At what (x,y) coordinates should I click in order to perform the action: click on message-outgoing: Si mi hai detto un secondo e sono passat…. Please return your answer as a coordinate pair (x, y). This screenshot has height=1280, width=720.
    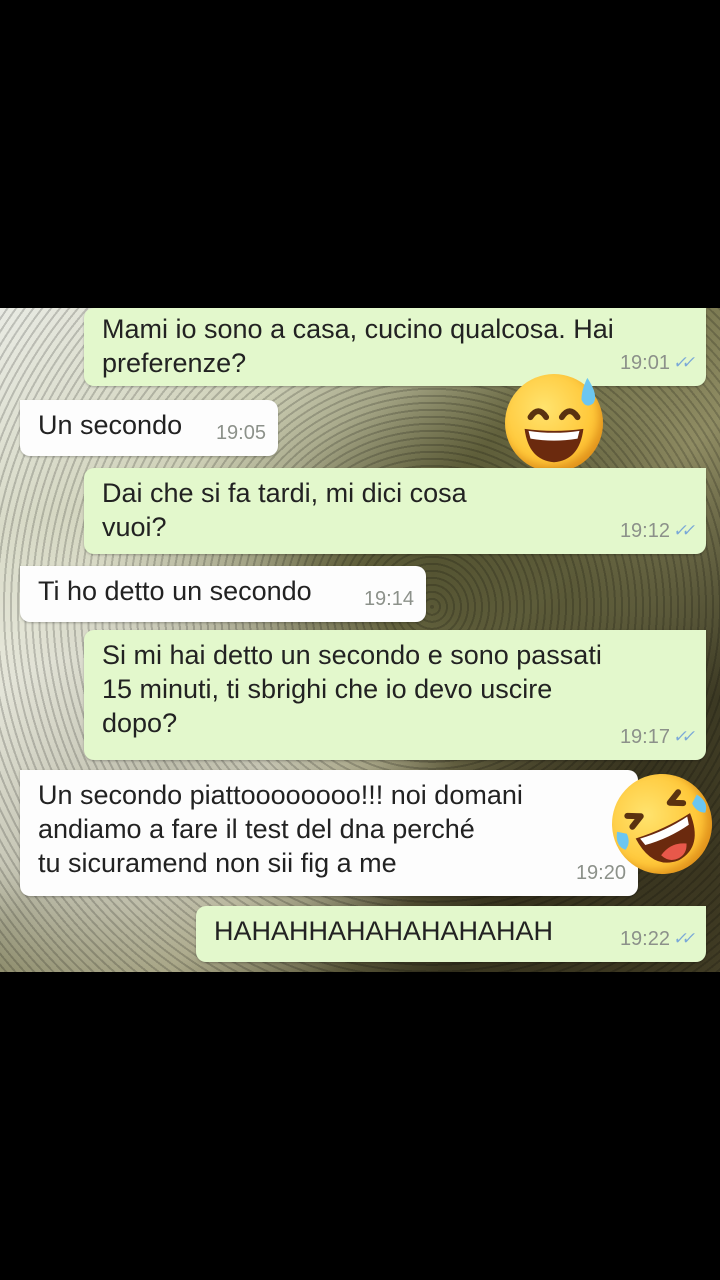
    Looking at the image, I should click on (395, 695).